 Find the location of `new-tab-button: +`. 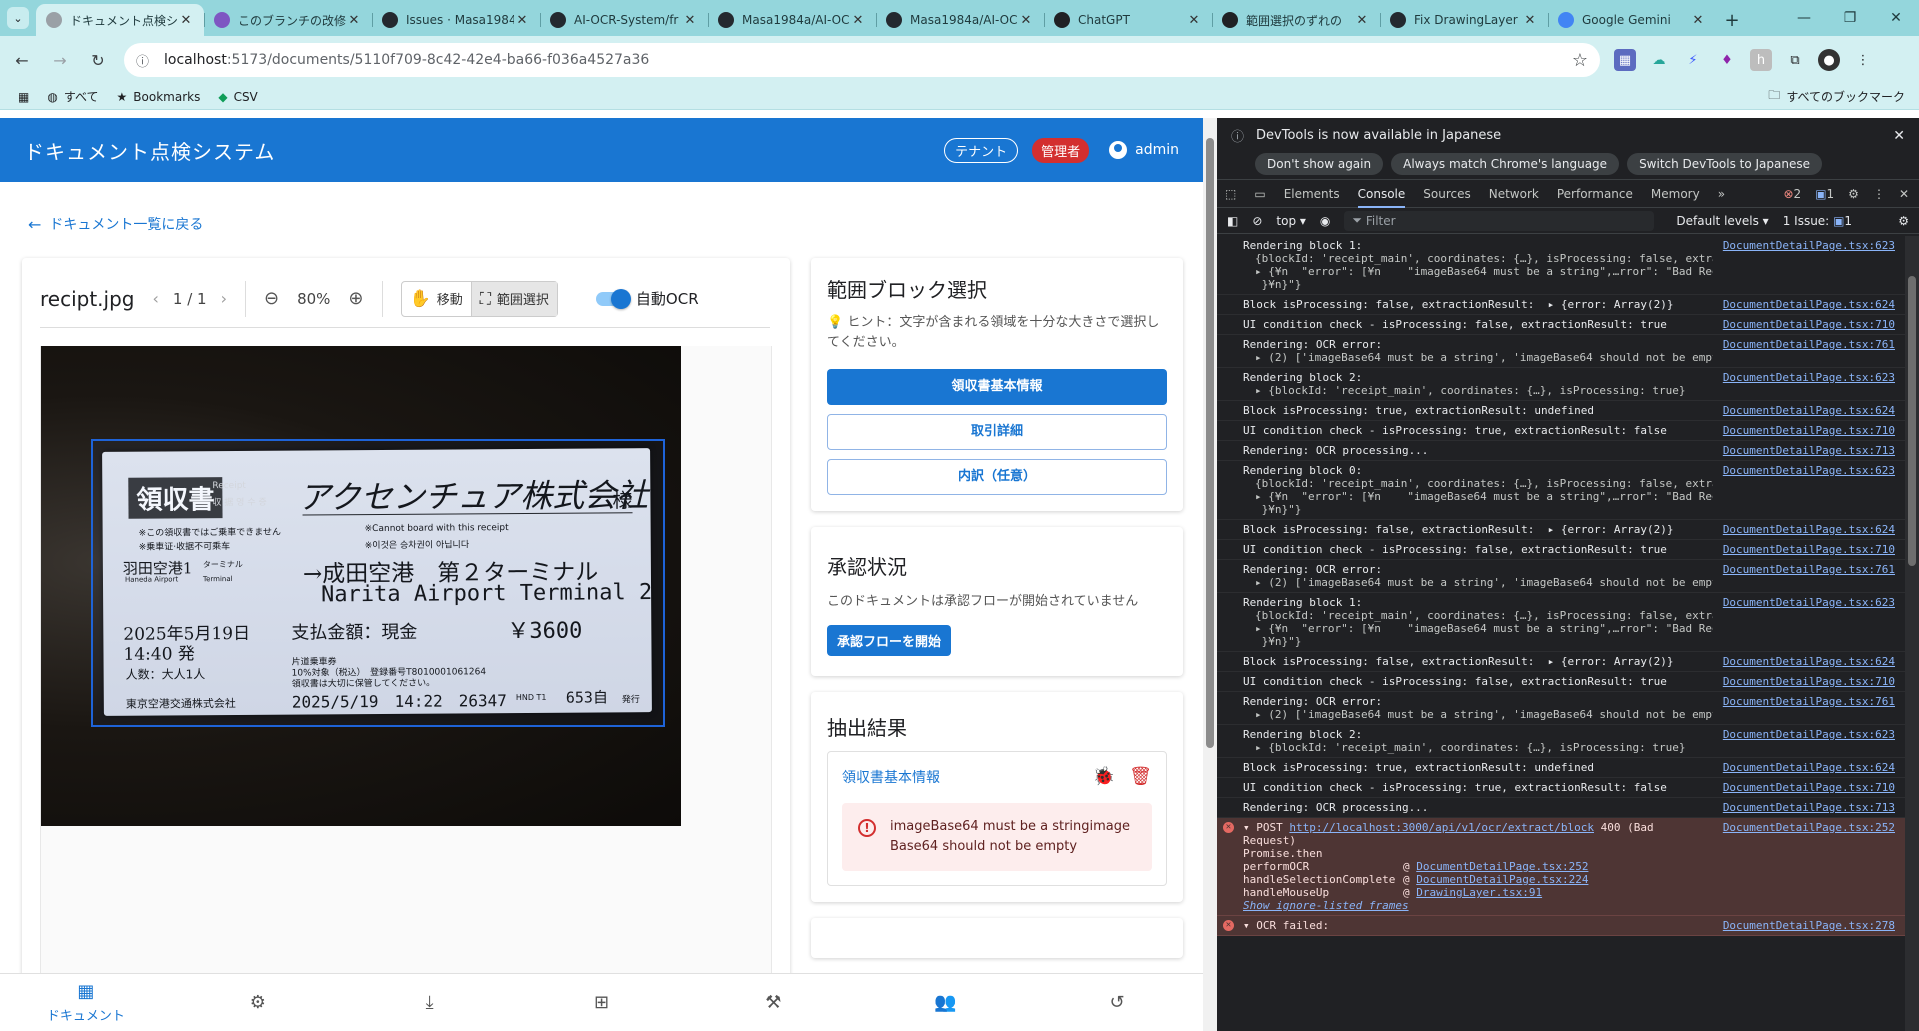

new-tab-button: + is located at coordinates (1732, 20).